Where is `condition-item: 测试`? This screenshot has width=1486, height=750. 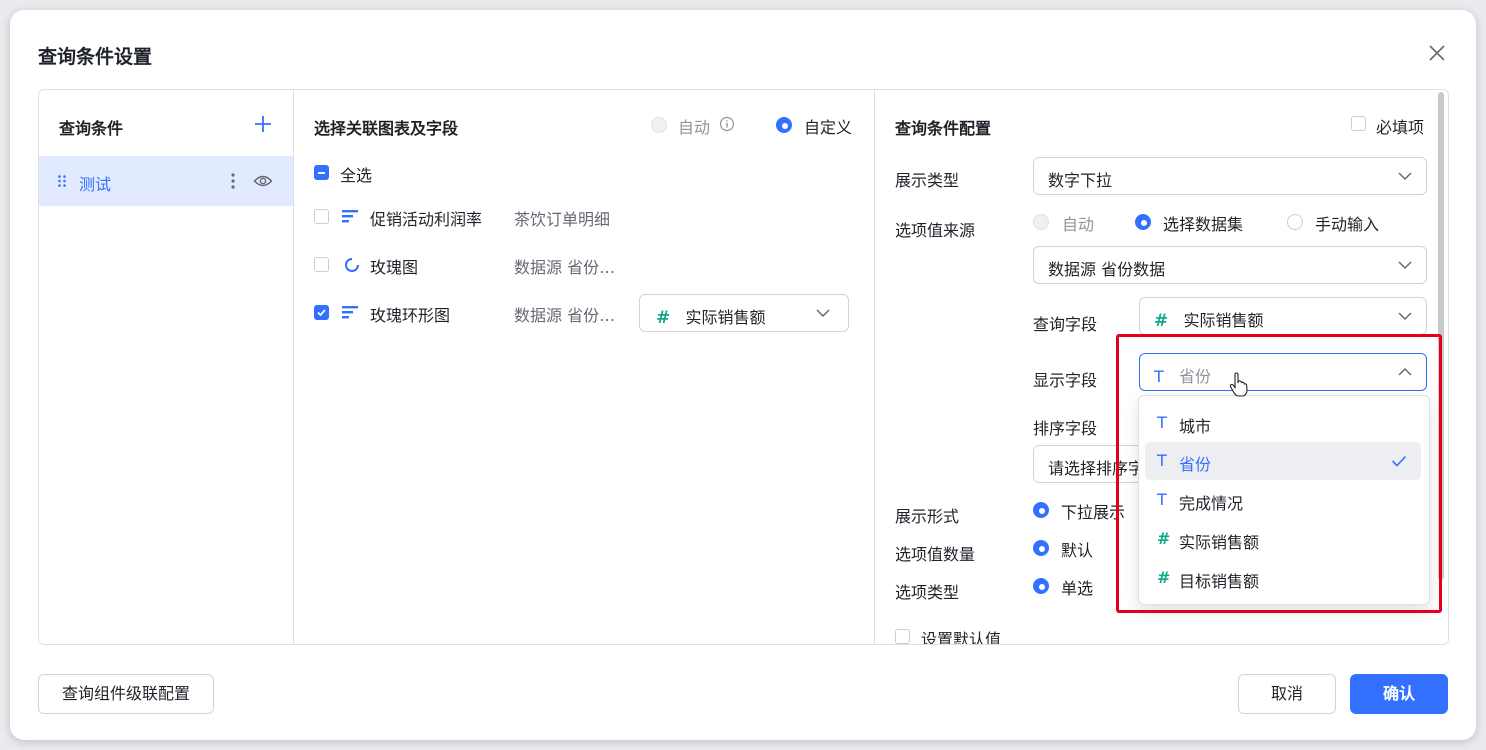 condition-item: 测试 is located at coordinates (166, 181).